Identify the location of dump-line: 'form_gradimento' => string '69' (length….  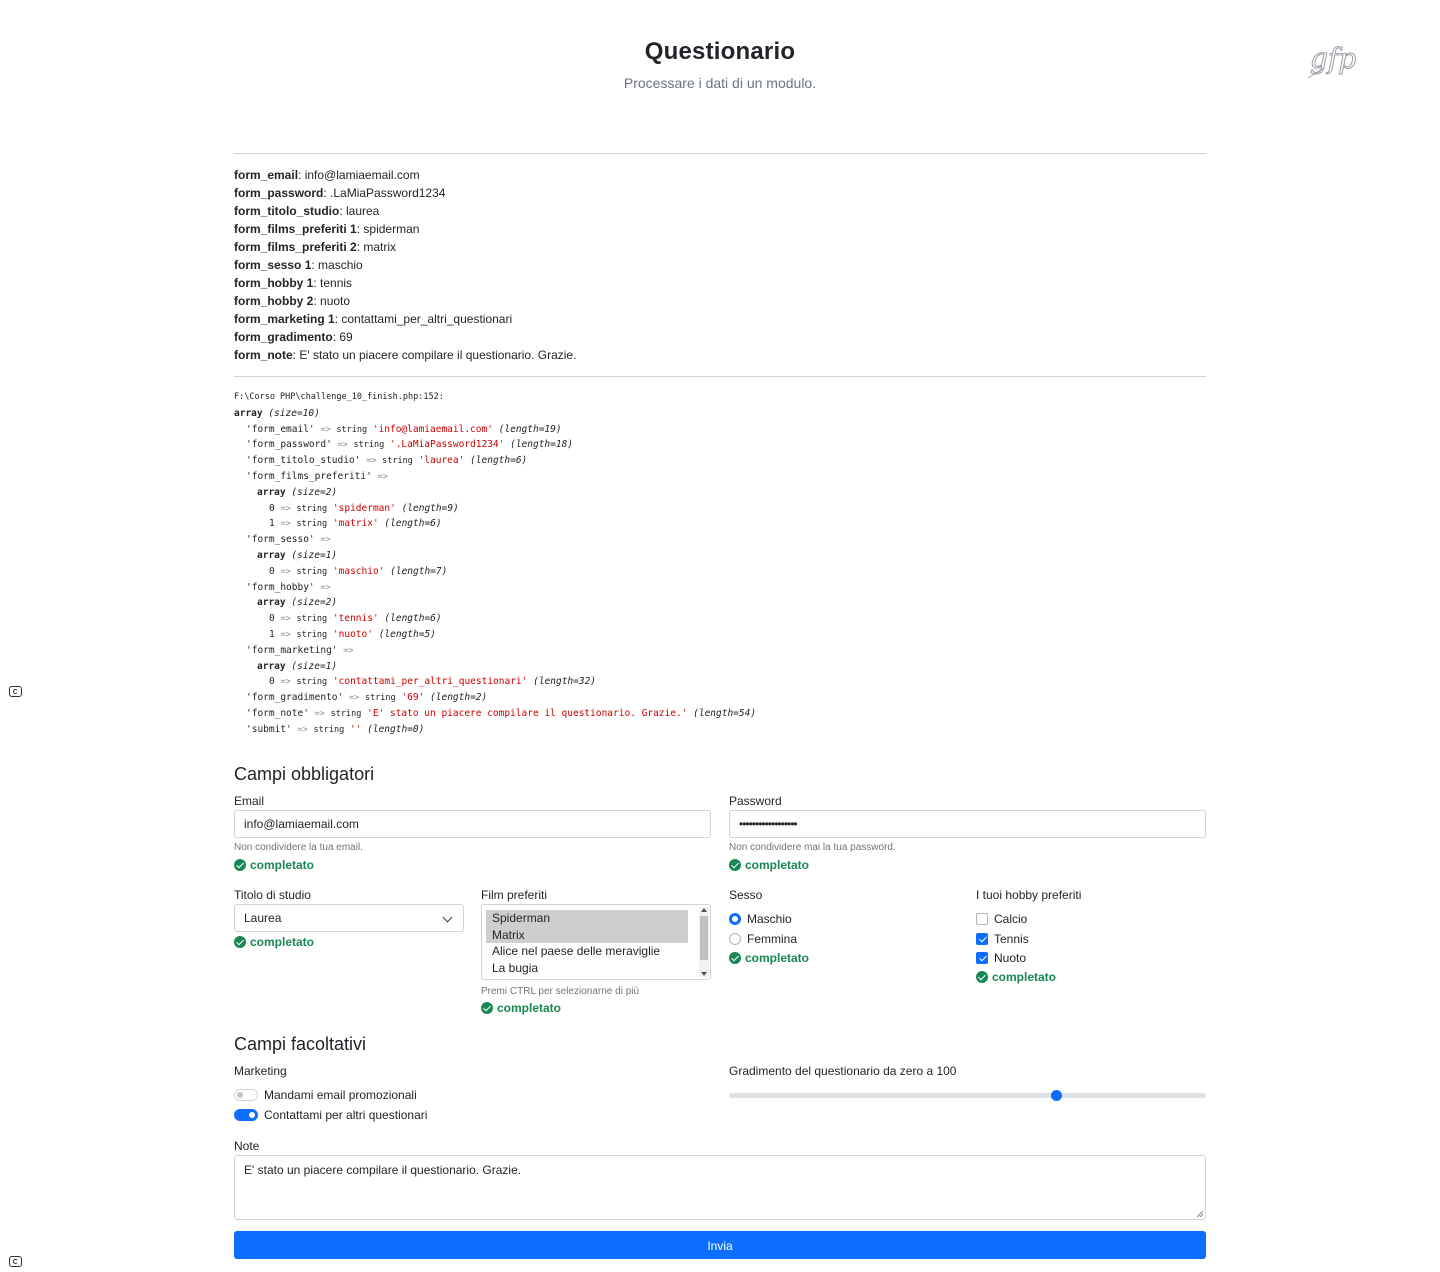
(498, 698).